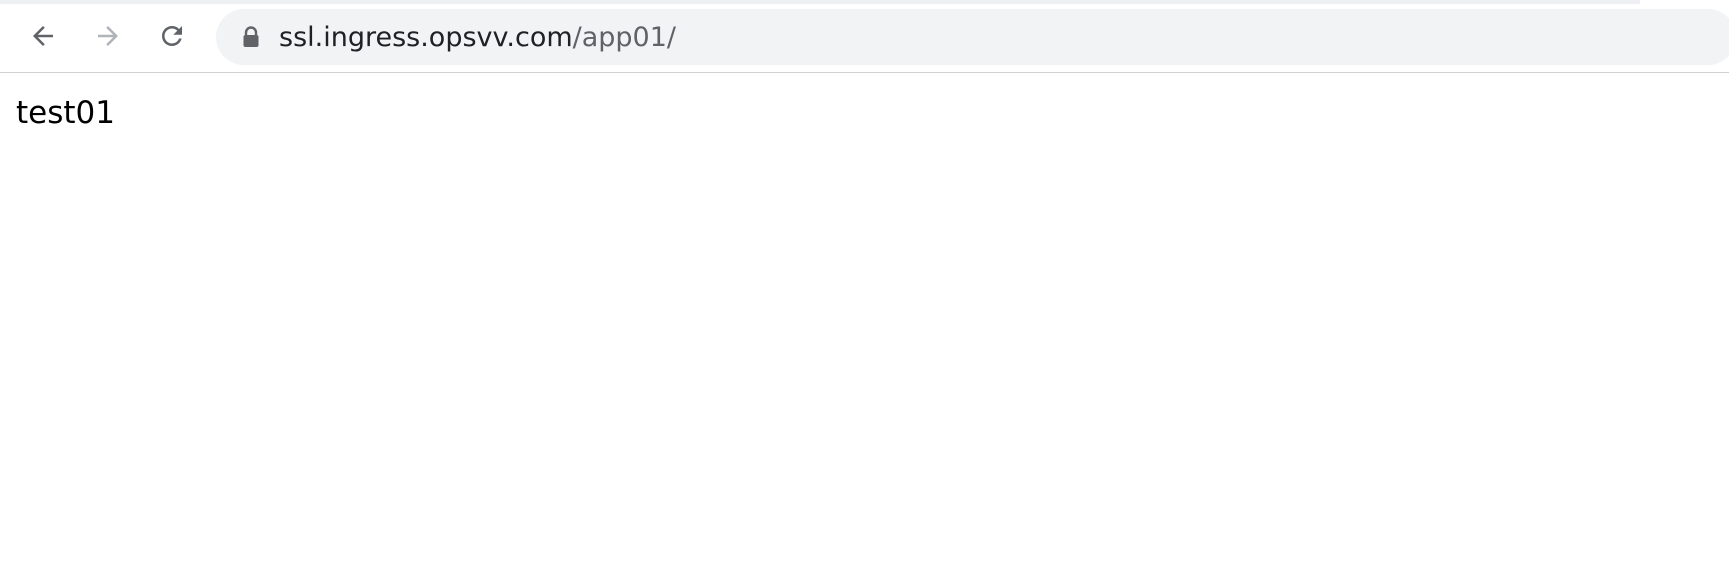 This screenshot has height=588, width=1729. I want to click on url-text: ssl.ingress.opsvv.com/app01/, so click(477, 37).